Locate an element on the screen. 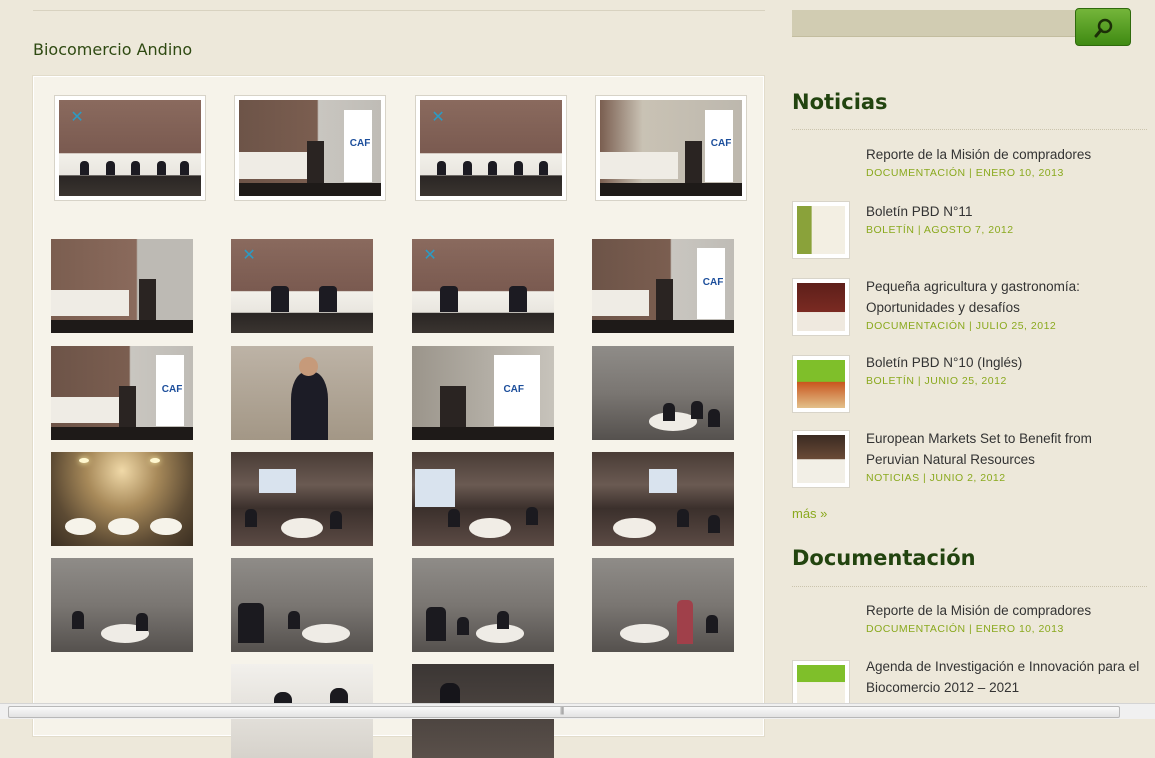 The width and height of the screenshot is (1155, 758). search-button is located at coordinates (1103, 27).